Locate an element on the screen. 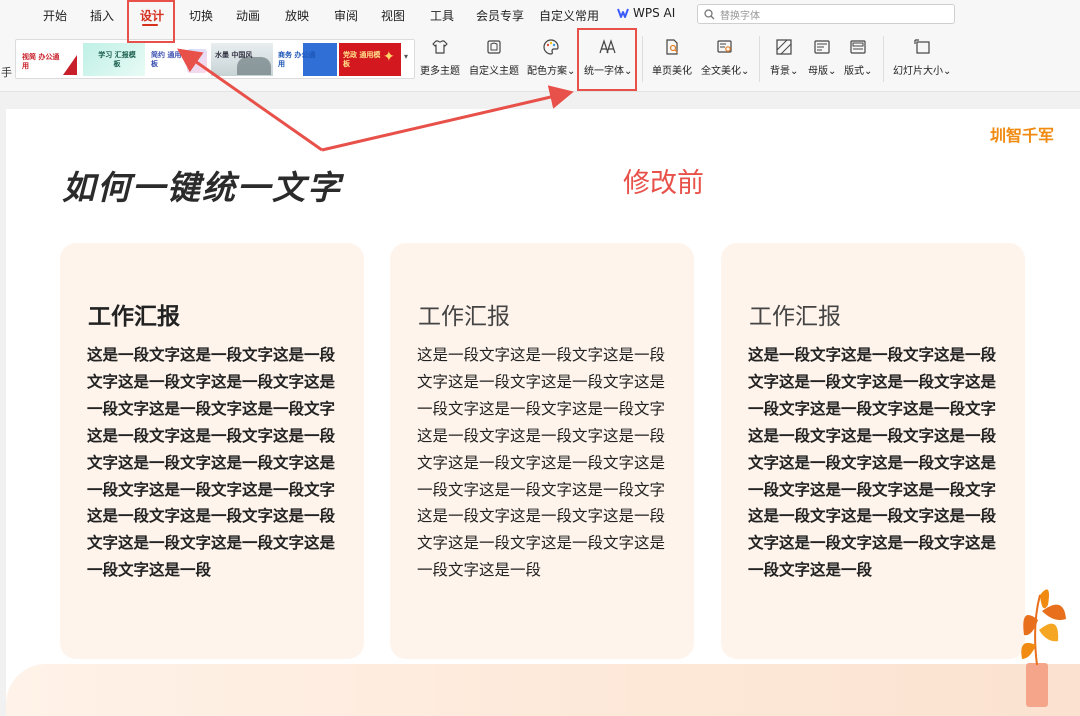 The height and width of the screenshot is (716, 1080). layout-icon is located at coordinates (858, 47).